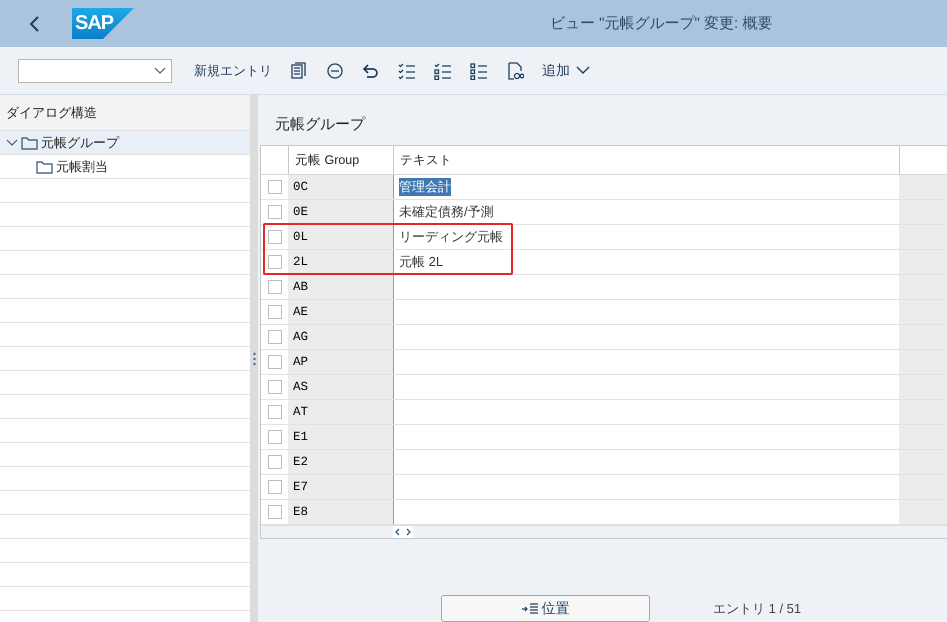 This screenshot has height=622, width=947. I want to click on document-glasses-icon, so click(515, 71).